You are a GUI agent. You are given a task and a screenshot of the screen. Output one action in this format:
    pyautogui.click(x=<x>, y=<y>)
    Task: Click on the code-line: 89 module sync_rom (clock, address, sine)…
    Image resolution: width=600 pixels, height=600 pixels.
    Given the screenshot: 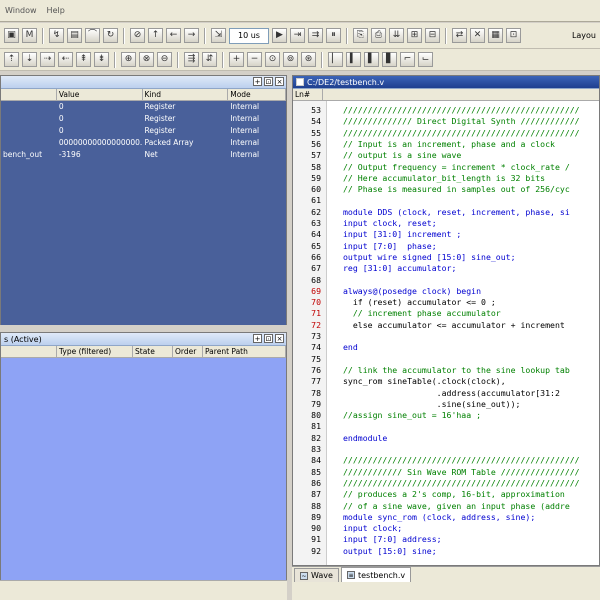 What is the action you would take?
    pyautogui.click(x=414, y=517)
    